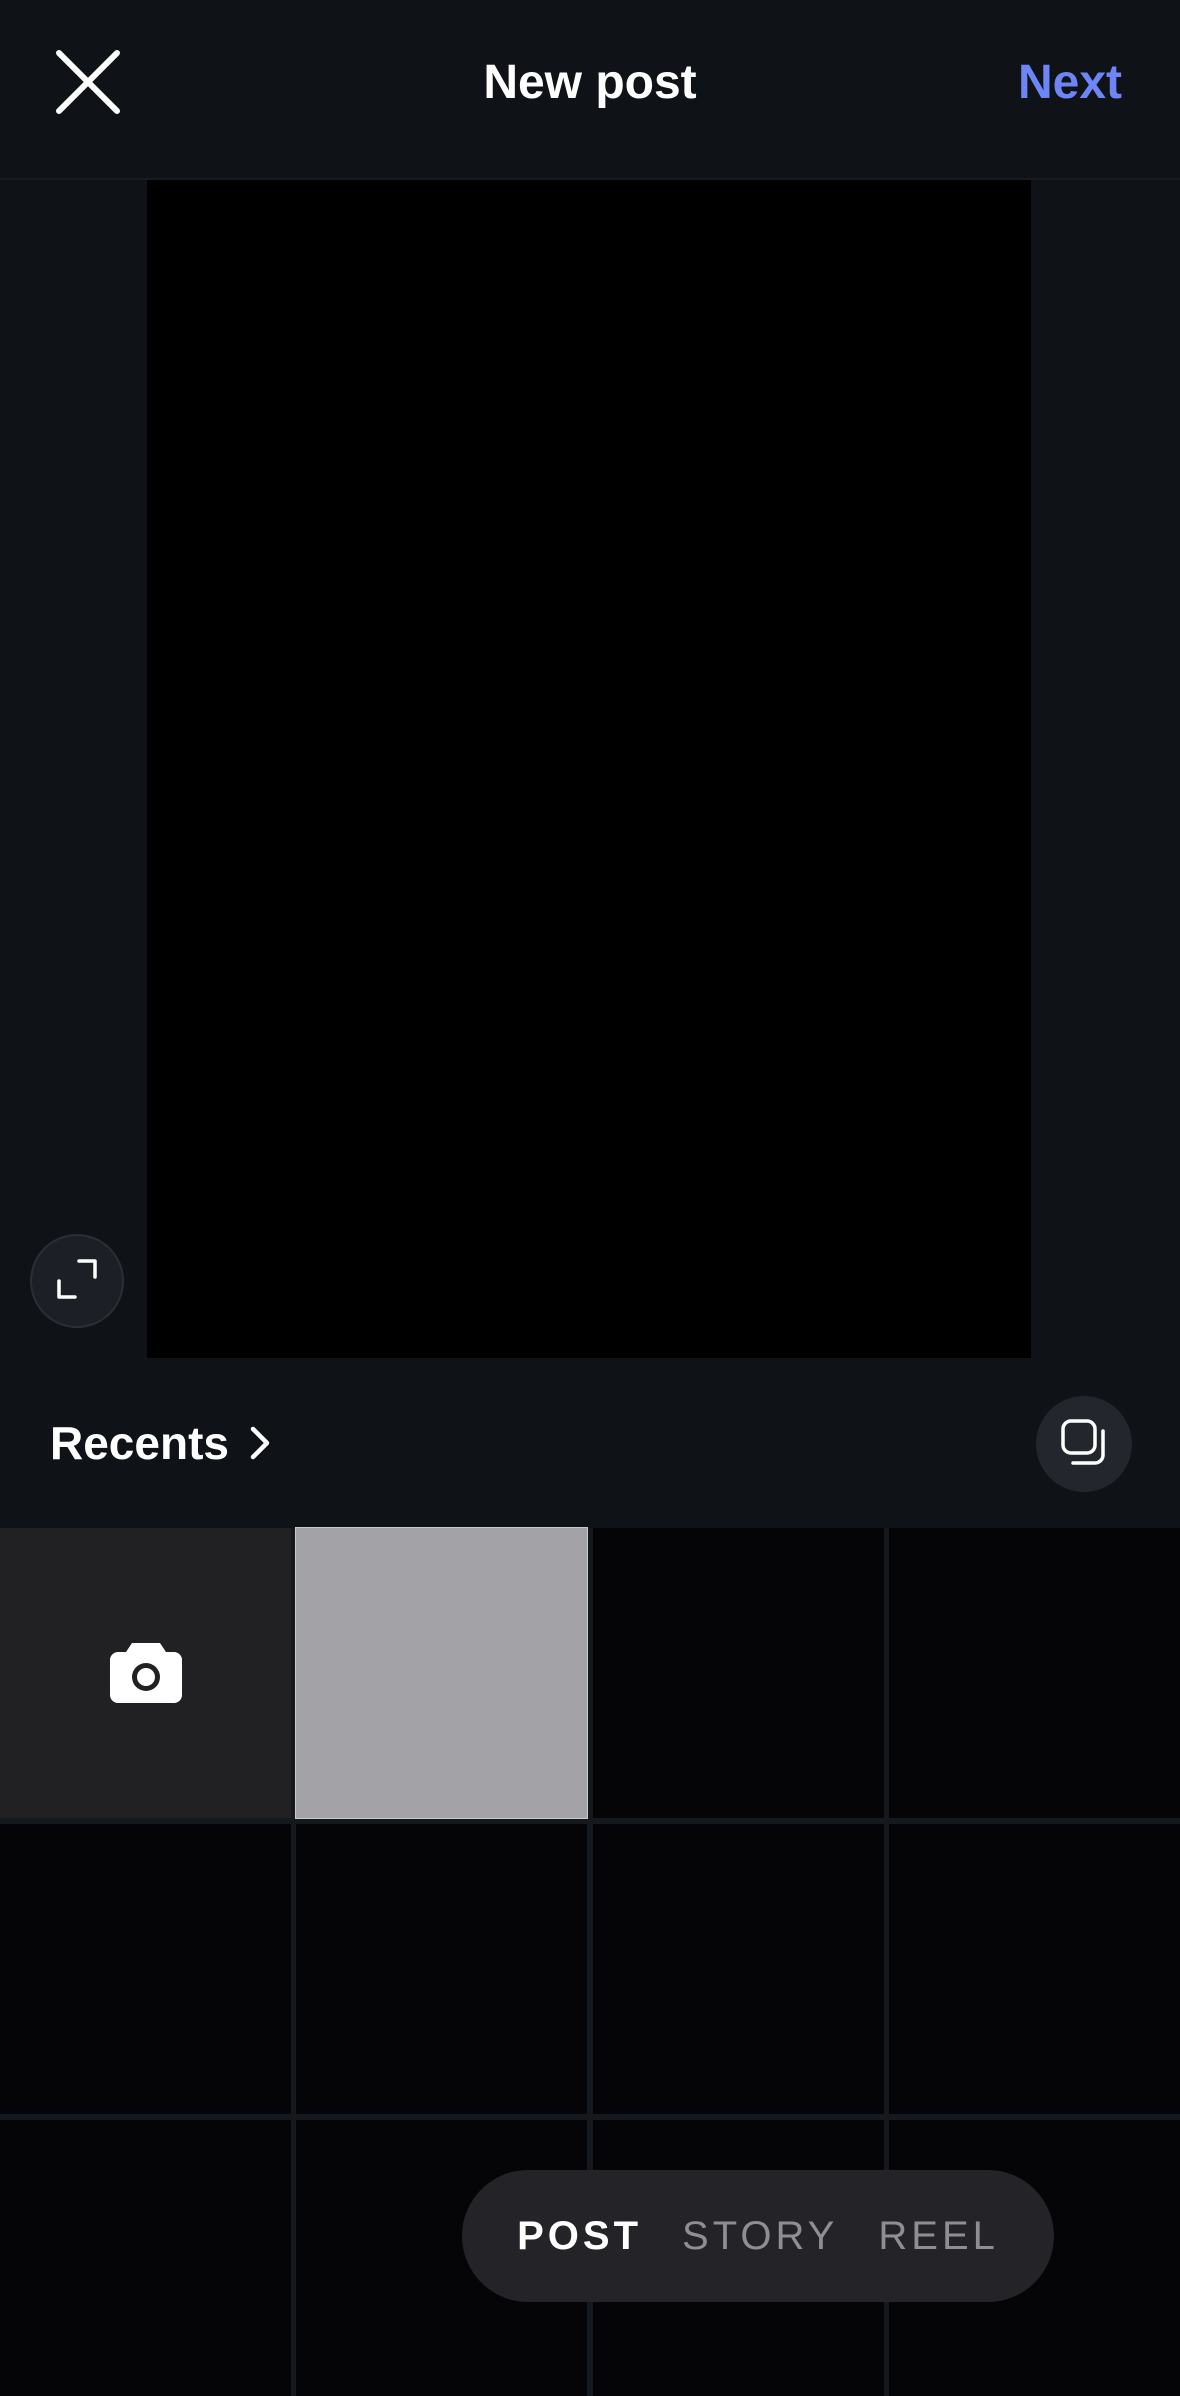 This screenshot has width=1180, height=2396. Describe the element at coordinates (590, 82) in the screenshot. I see `page-title: New post` at that location.